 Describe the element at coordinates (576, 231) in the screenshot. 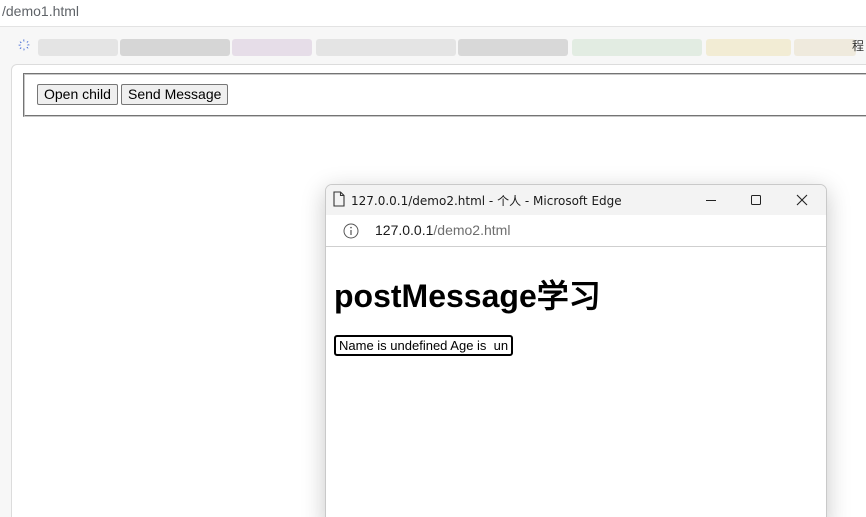

I see `popup-address-bar: 127.0.0.1/demo2.html` at that location.